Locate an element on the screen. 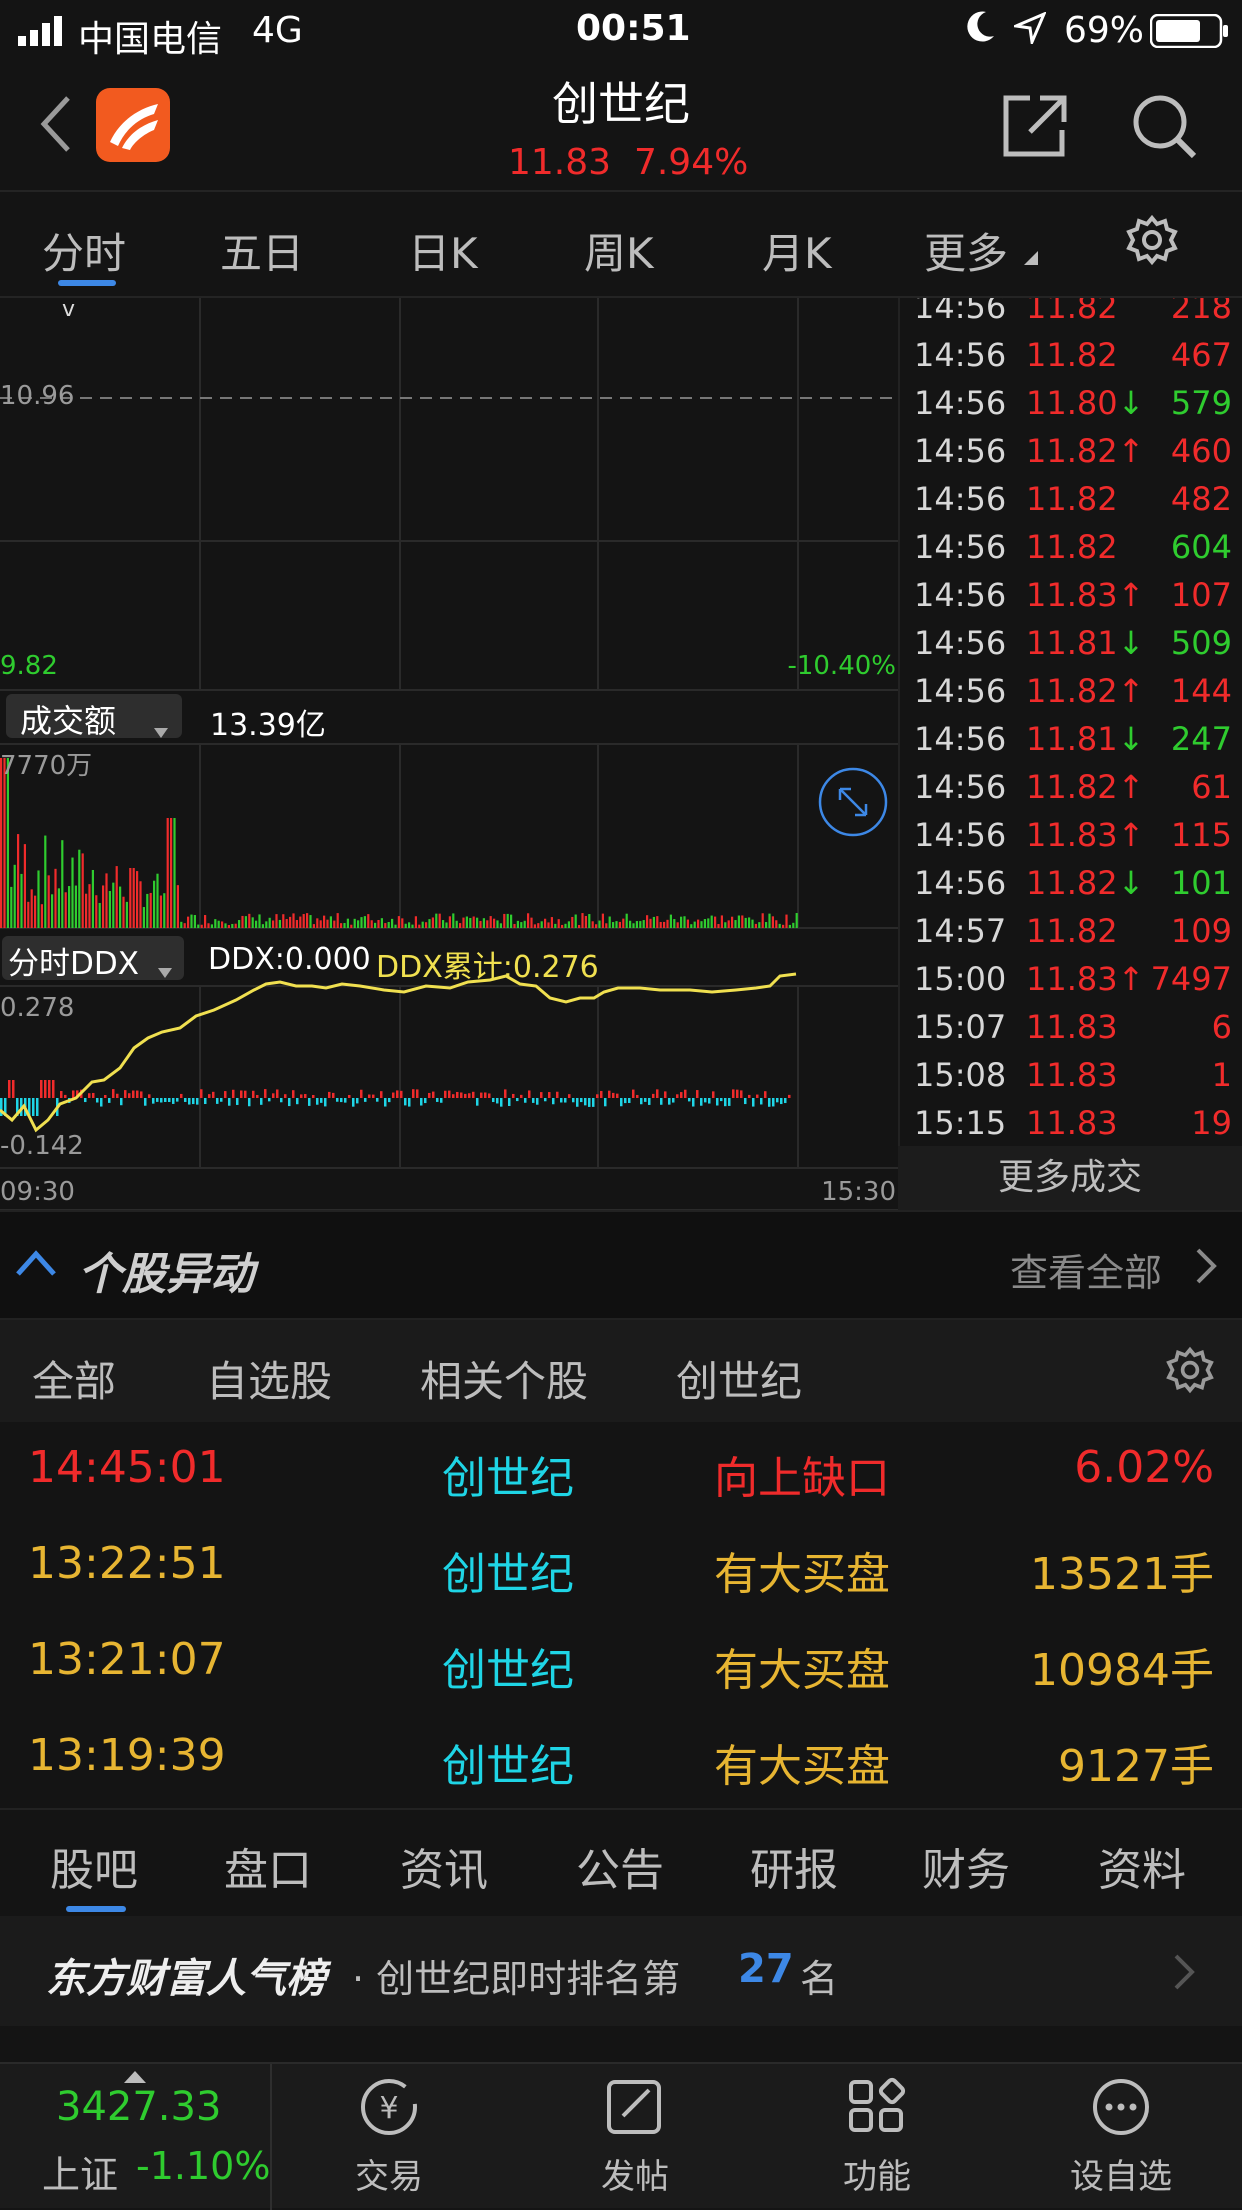 The image size is (1242, 2210). bottom-toolbar: 3427.33 上证 -1.10% ¥ 交易 发帖 功能 设自选 is located at coordinates (621, 2136).